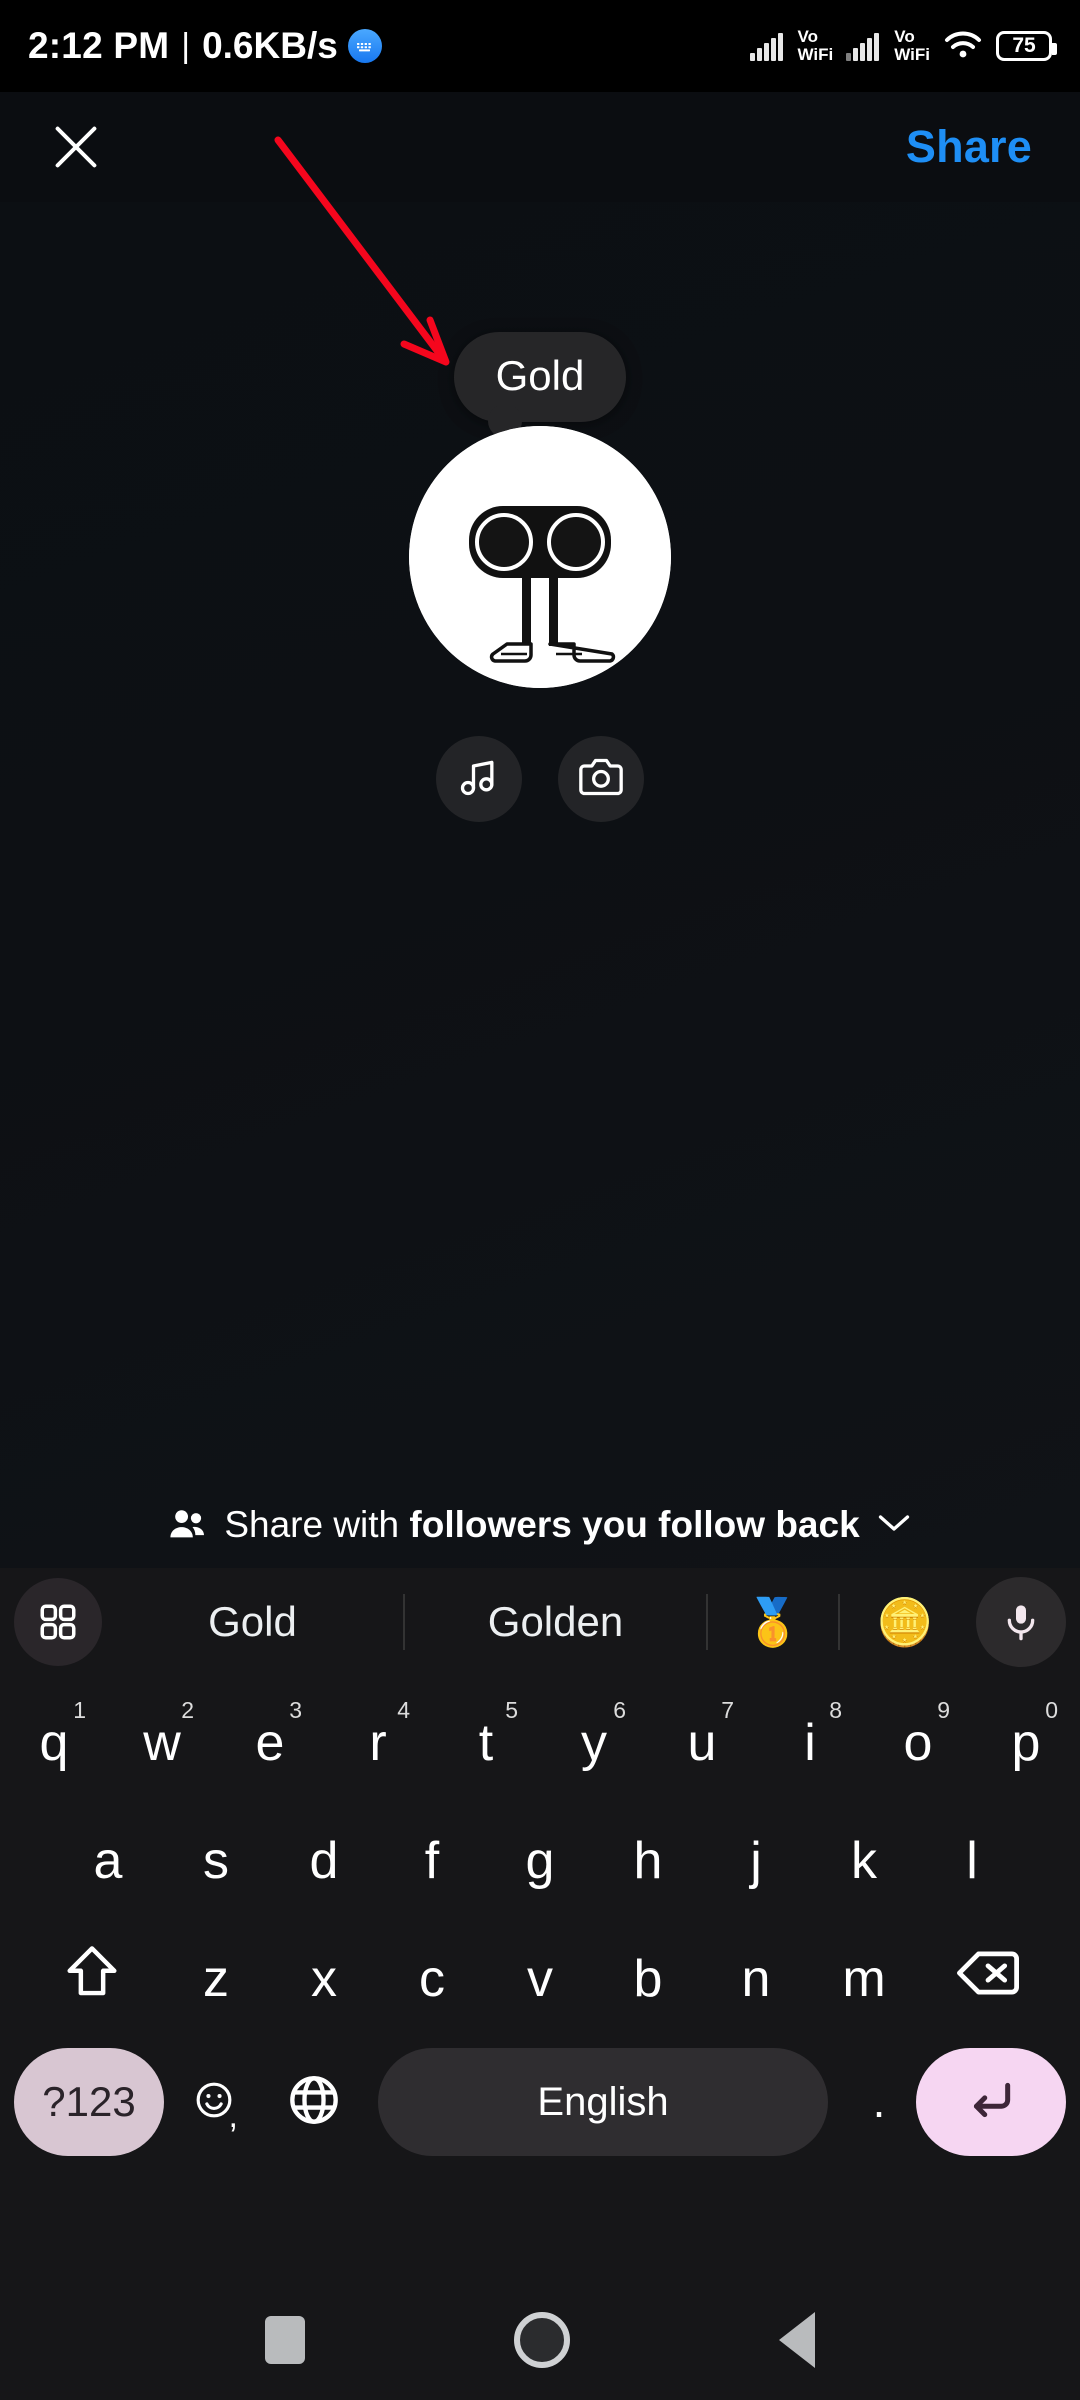 Image resolution: width=1080 pixels, height=2400 pixels. I want to click on key-g: g, so click(540, 1861).